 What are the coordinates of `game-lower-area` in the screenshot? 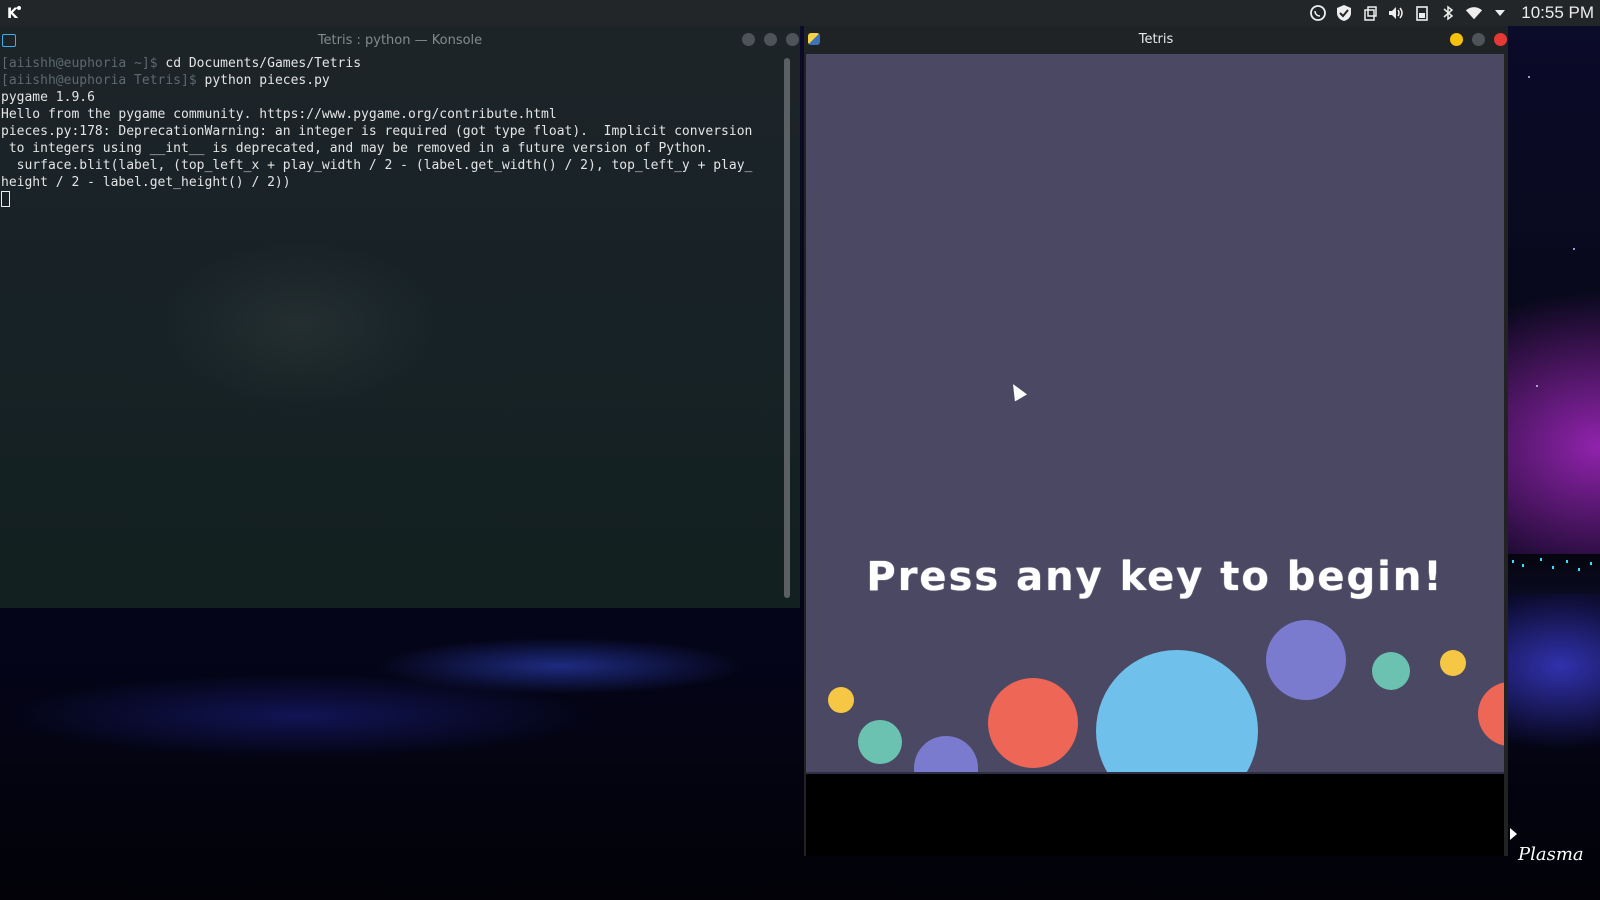 It's located at (1155, 814).